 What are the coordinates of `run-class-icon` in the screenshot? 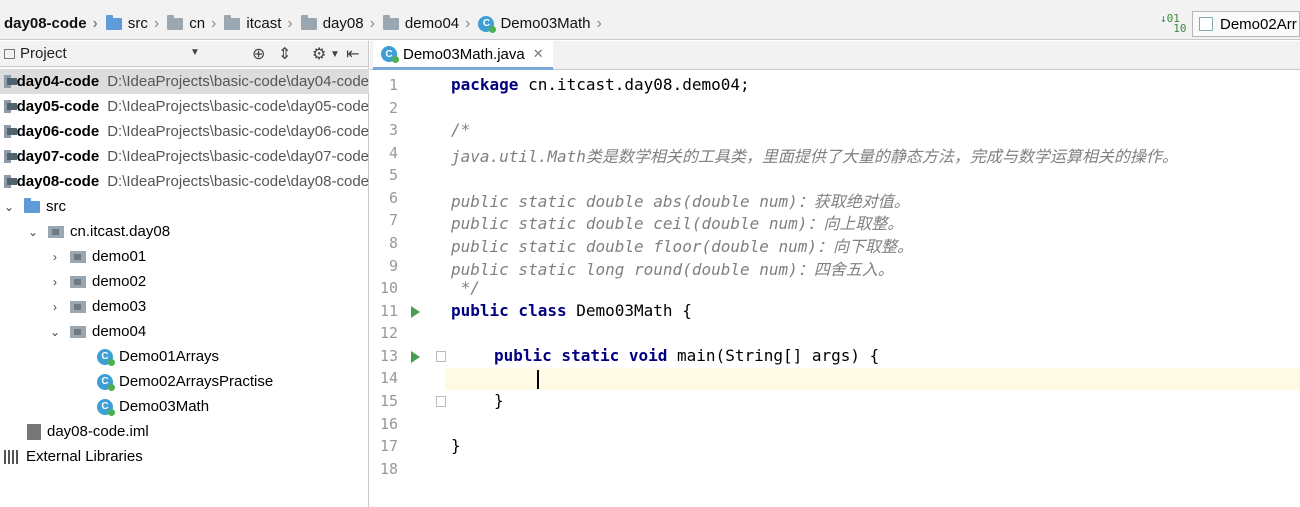 It's located at (415, 312).